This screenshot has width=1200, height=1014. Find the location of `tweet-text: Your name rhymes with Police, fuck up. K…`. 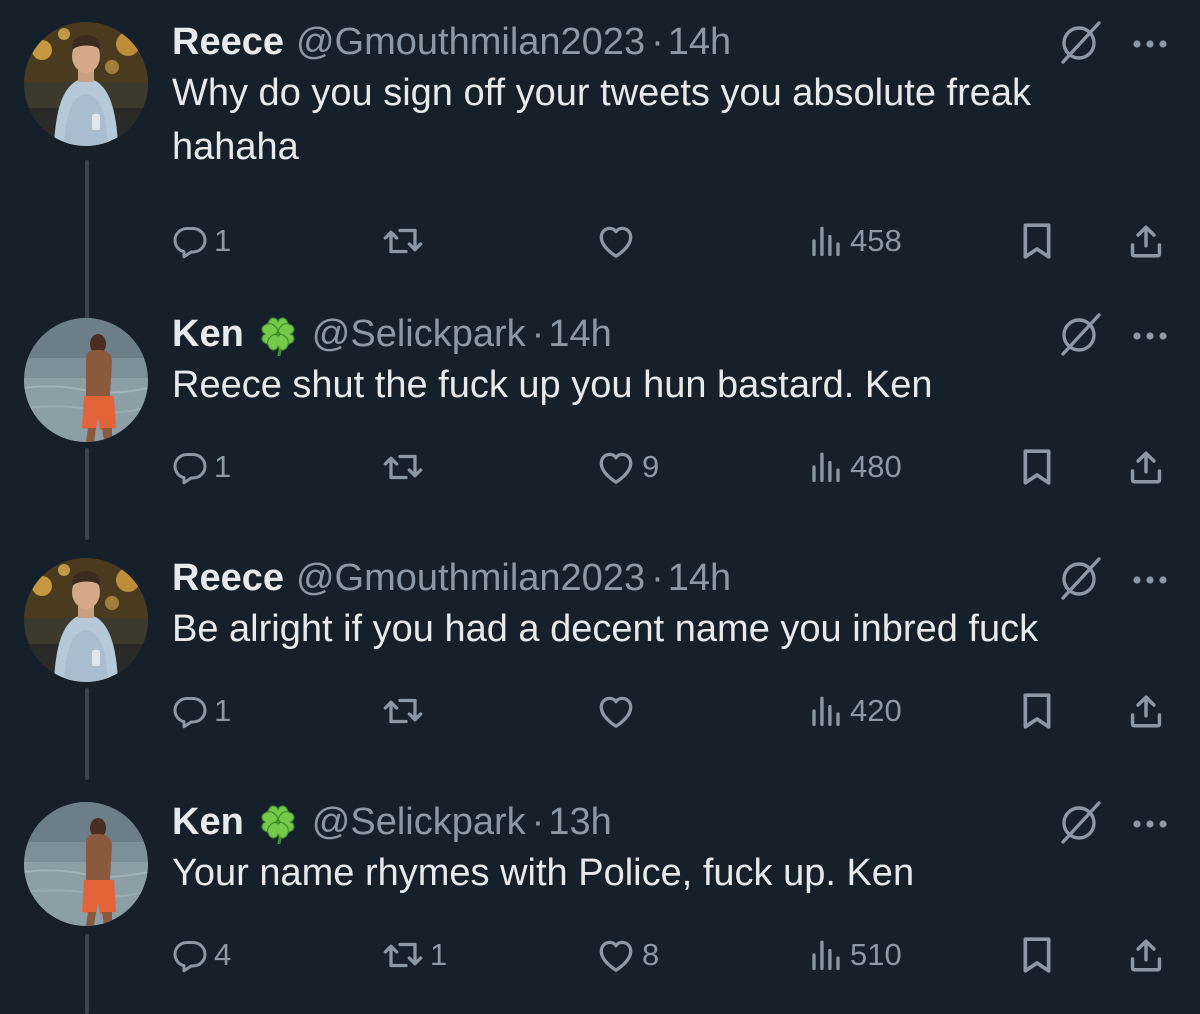

tweet-text: Your name rhymes with Police, fuck up. K… is located at coordinates (543, 873).